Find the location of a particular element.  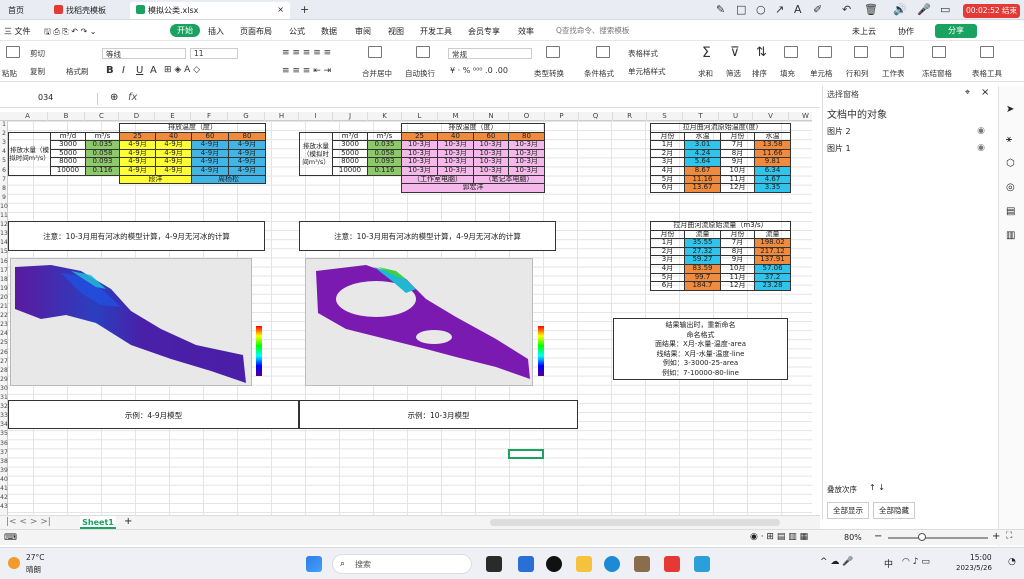

row-header: 34 is located at coordinates (4, 424).